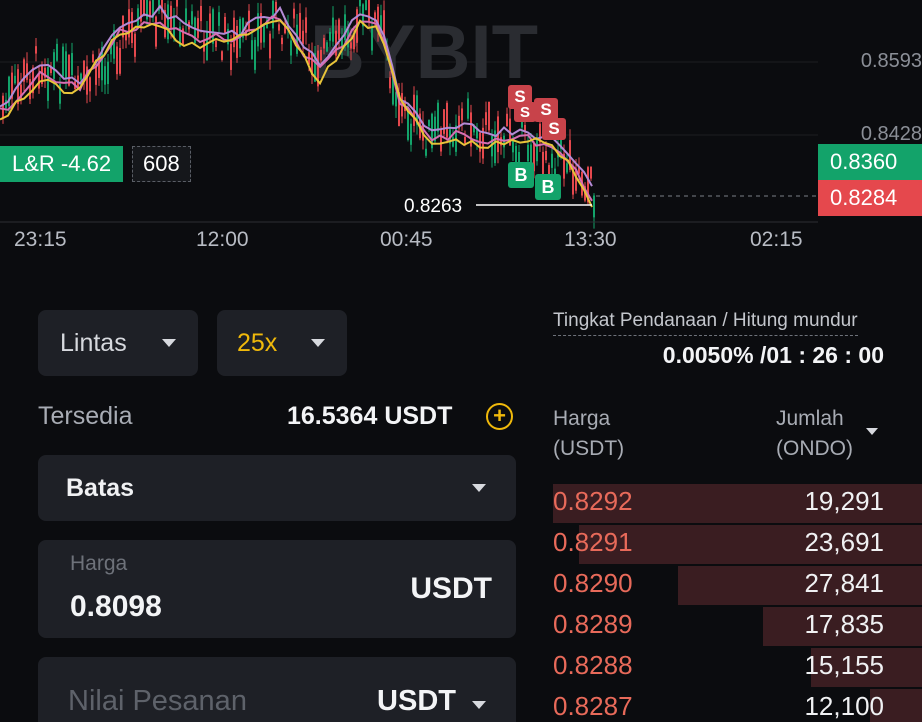  I want to click on ask-amount: 12,100, so click(844, 706).